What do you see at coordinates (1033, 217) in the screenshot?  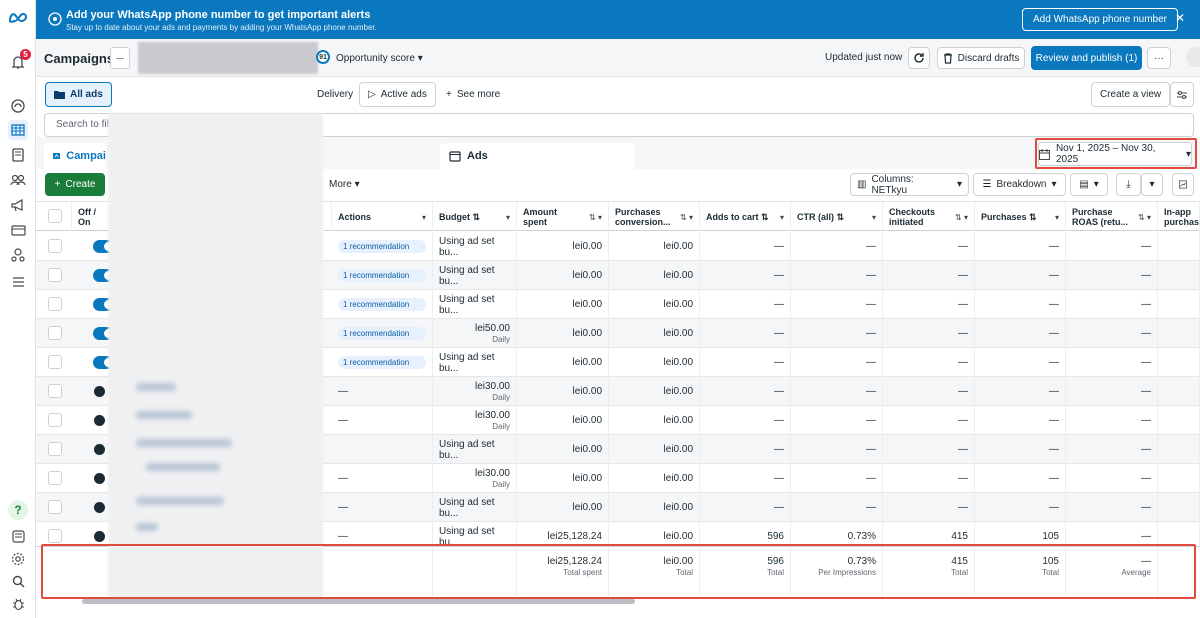 I see `sort-icon: ⇅` at bounding box center [1033, 217].